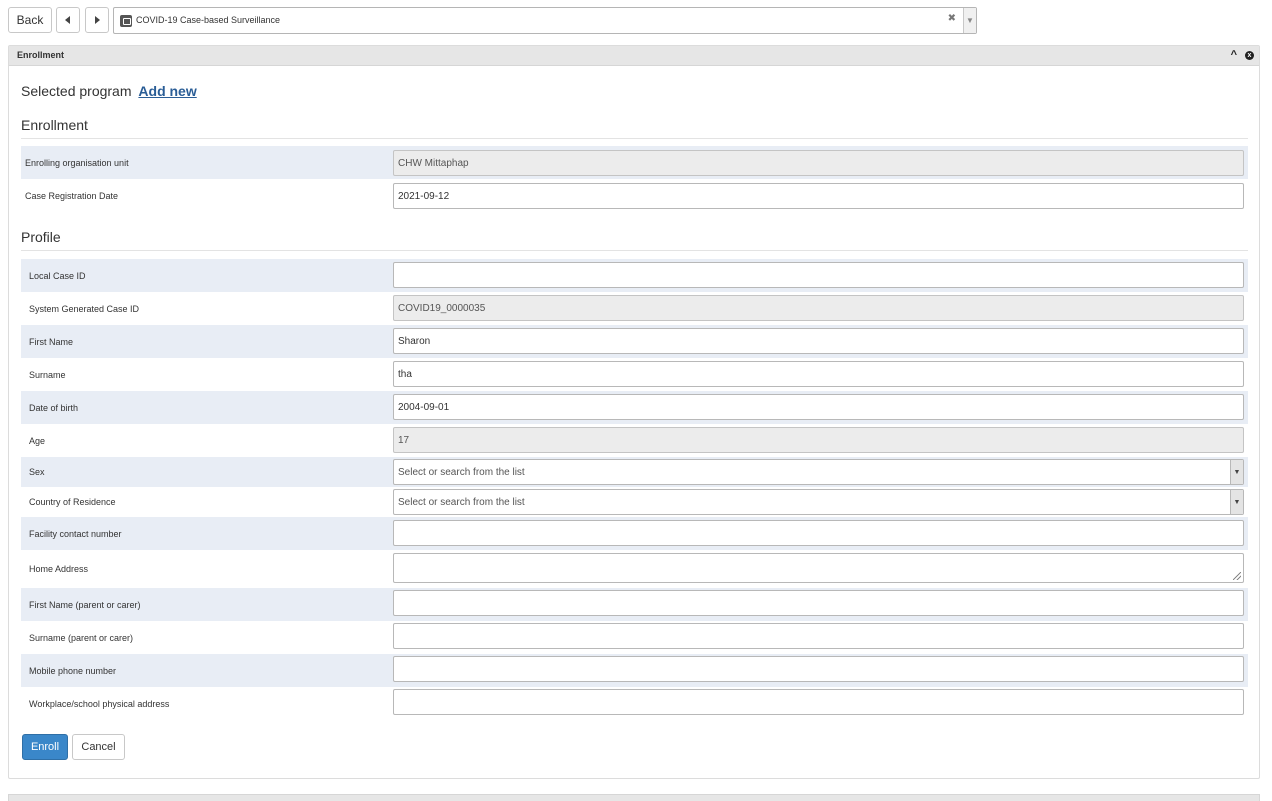  Describe the element at coordinates (818, 440) in the screenshot. I see `age-field: 17` at that location.